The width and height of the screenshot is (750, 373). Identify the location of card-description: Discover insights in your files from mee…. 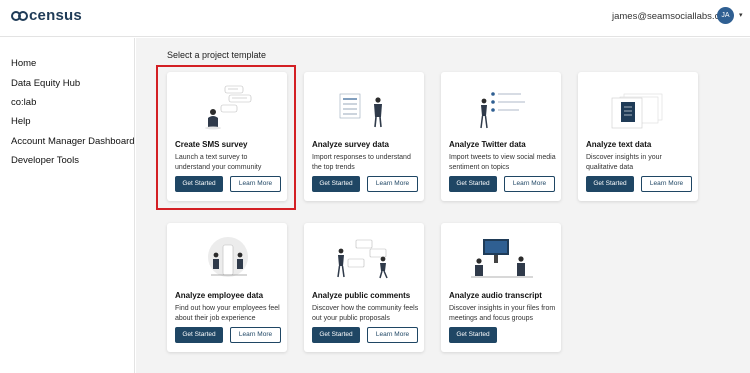
(502, 313).